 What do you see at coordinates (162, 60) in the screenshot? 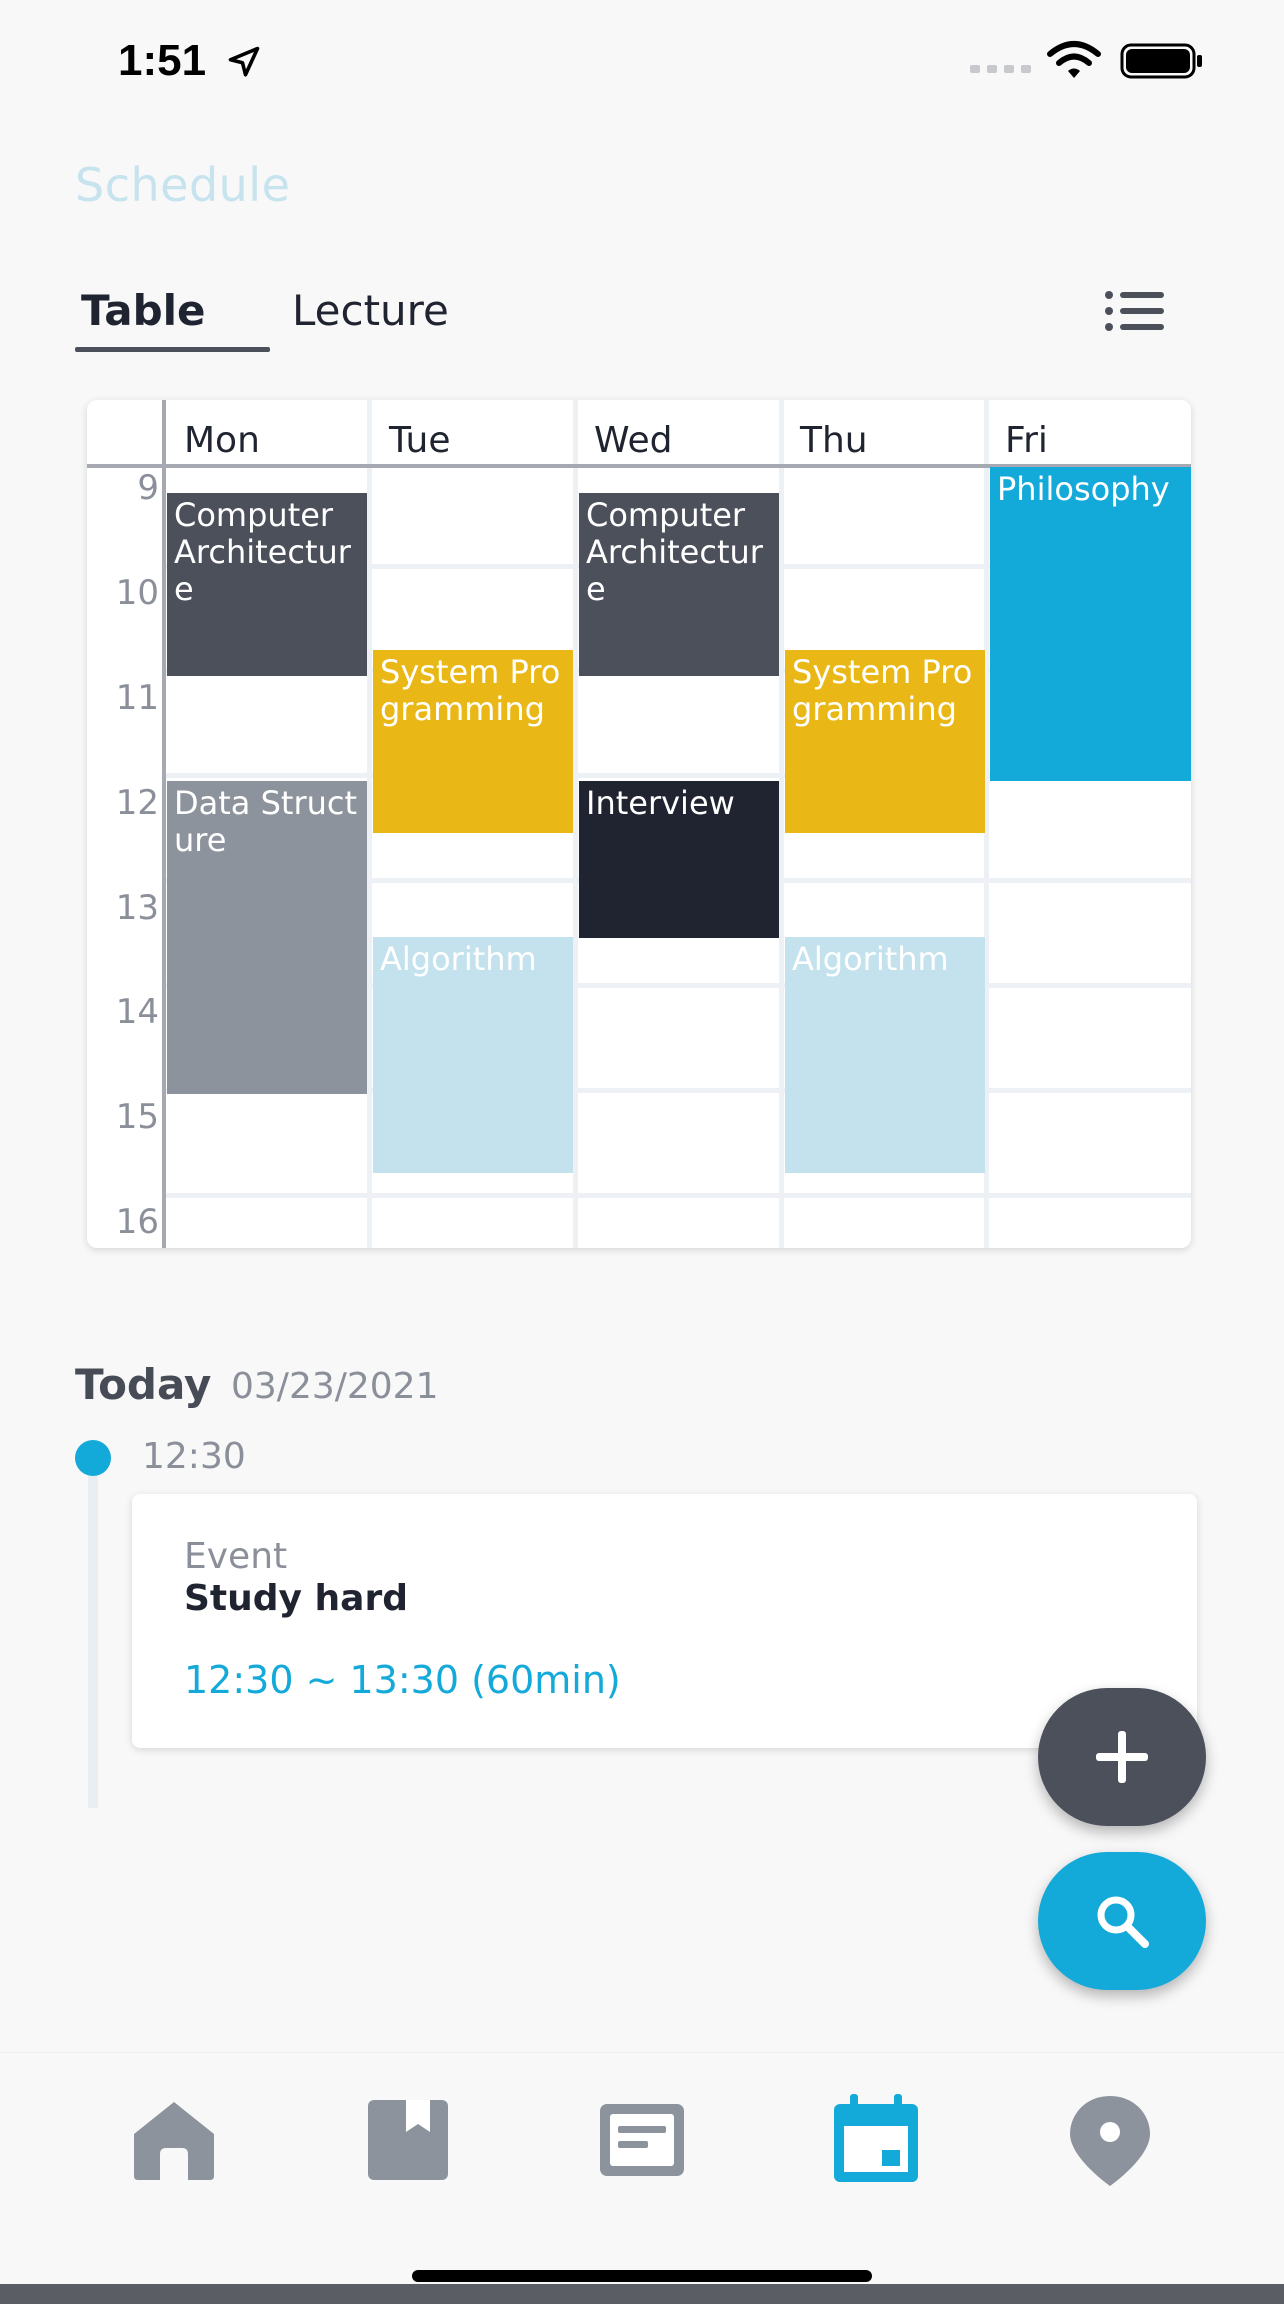
I see `status-time: 1:51` at bounding box center [162, 60].